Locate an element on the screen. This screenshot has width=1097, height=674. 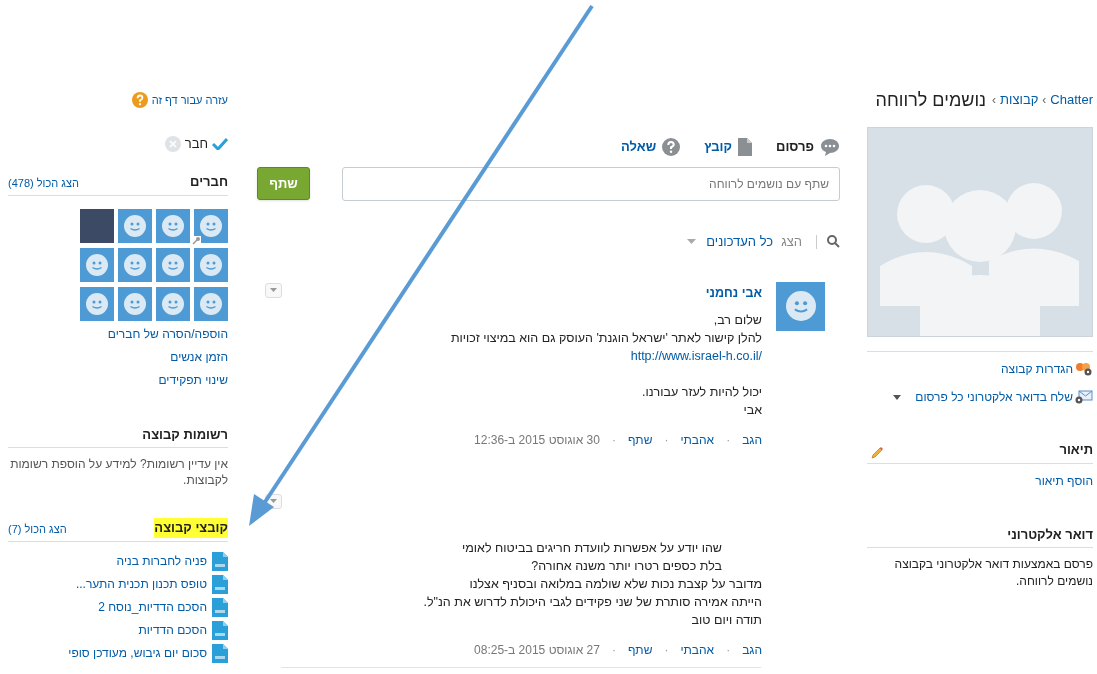
membership-status: חבר is located at coordinates (196, 144).